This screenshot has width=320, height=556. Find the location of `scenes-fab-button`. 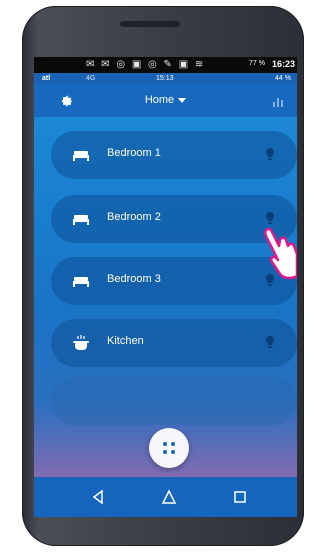

scenes-fab-button is located at coordinates (169, 448).